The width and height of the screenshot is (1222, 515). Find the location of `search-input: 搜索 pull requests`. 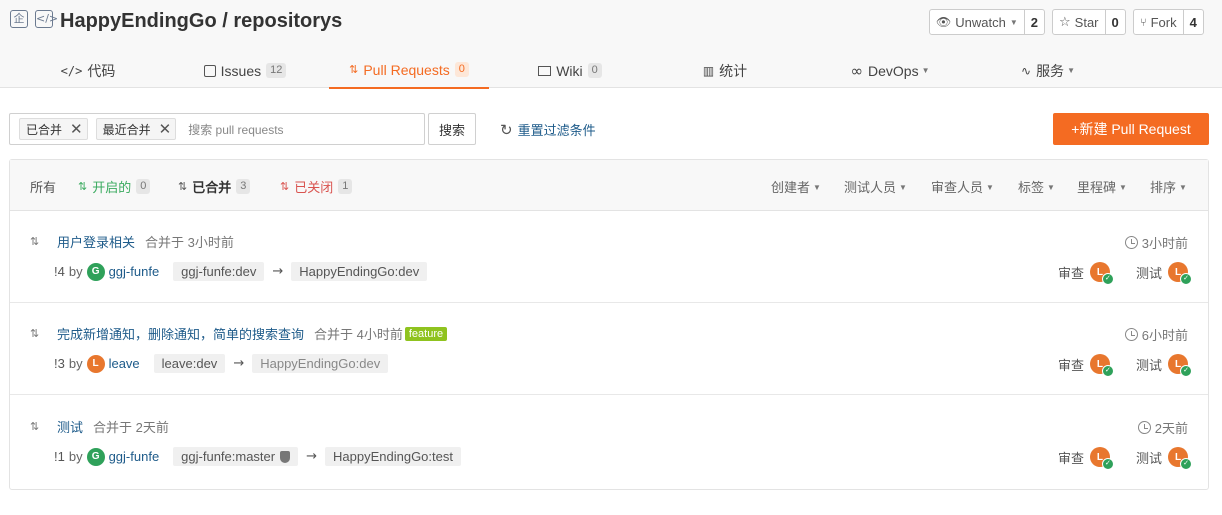

search-input: 搜索 pull requests is located at coordinates (235, 129).